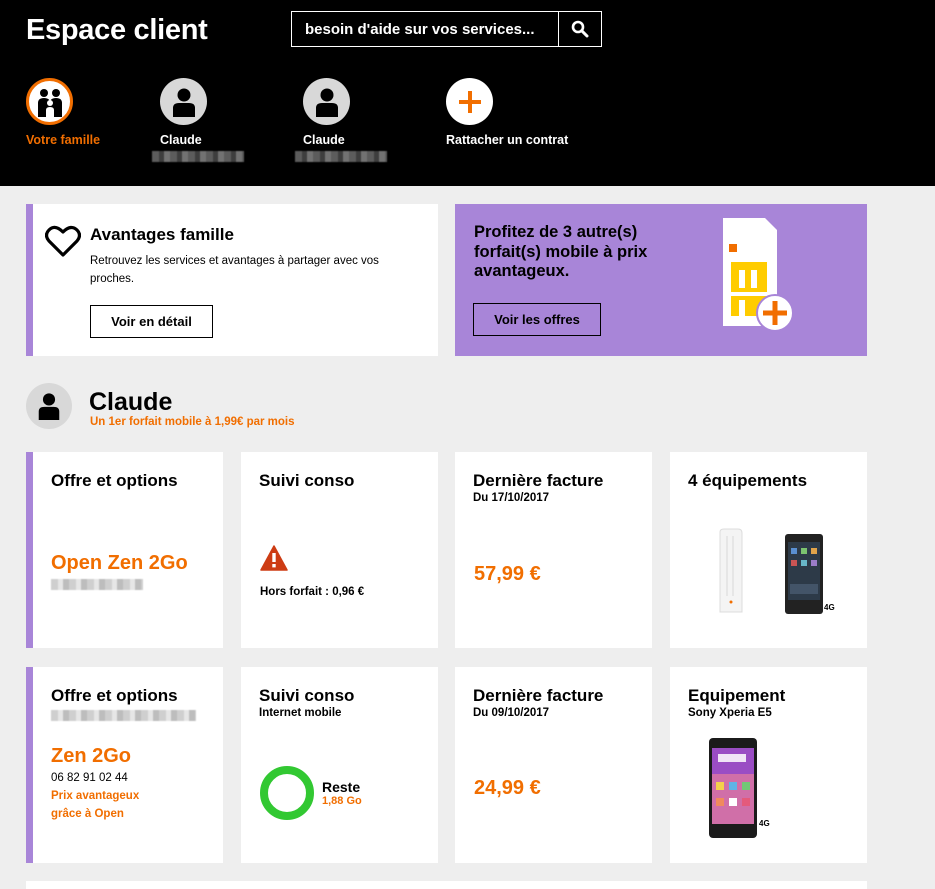 The height and width of the screenshot is (889, 935). I want to click on page-title: Espace client, so click(117, 30).